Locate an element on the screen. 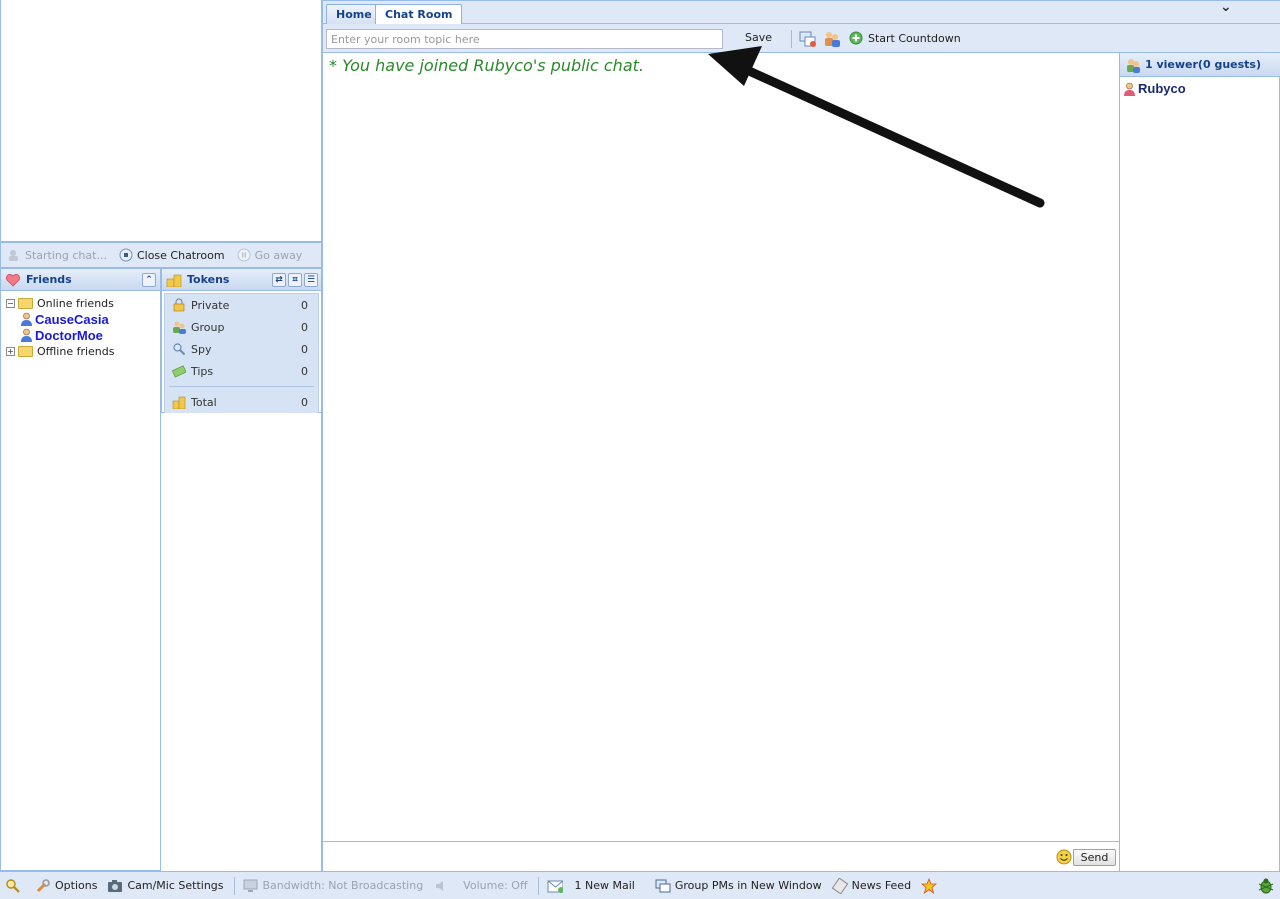 This screenshot has width=1280, height=899. chat-message: * You have joined Rubyco's public chat. is located at coordinates (486, 65).